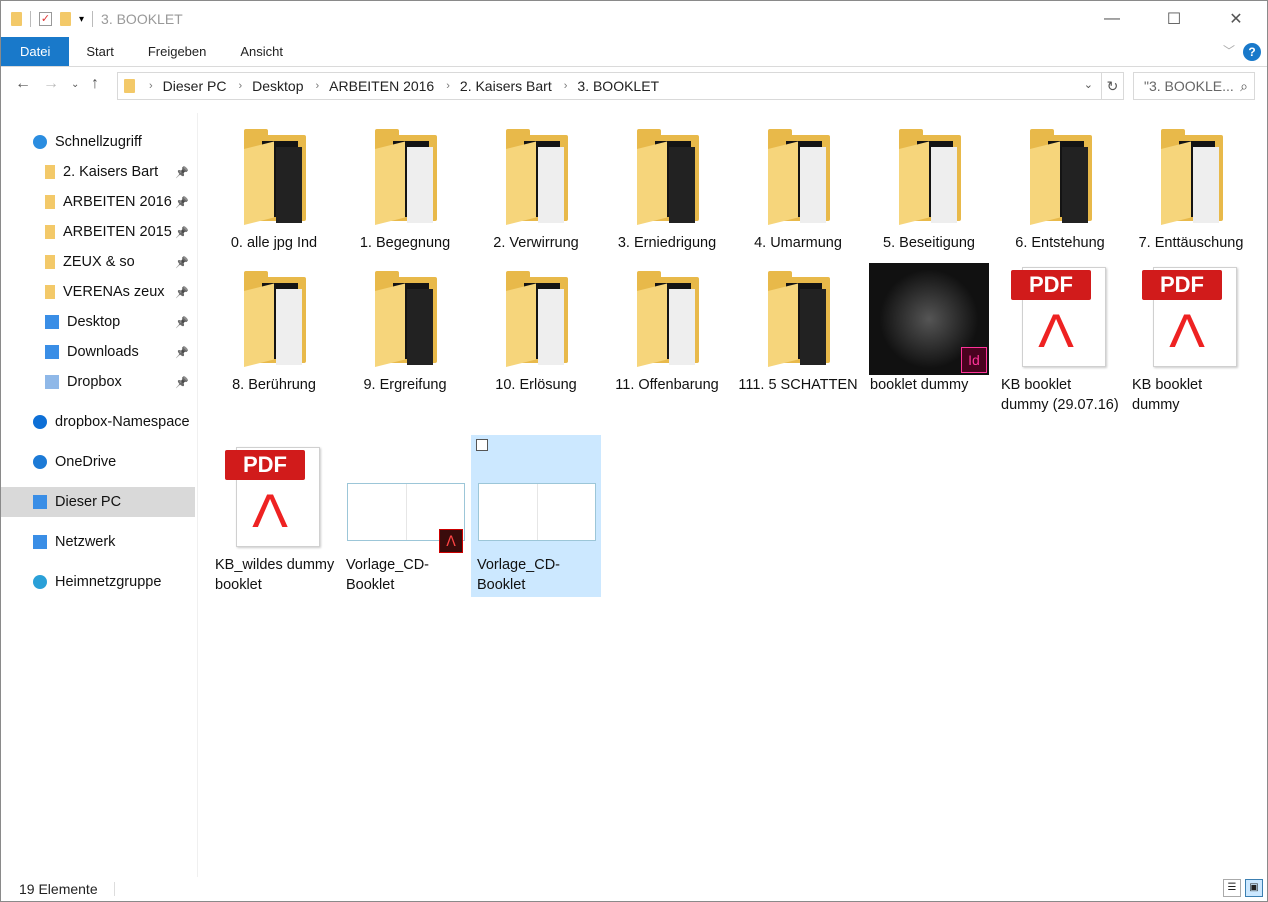  Describe the element at coordinates (536, 516) in the screenshot. I see `file-item: Vorlage_CD-Booklet` at that location.